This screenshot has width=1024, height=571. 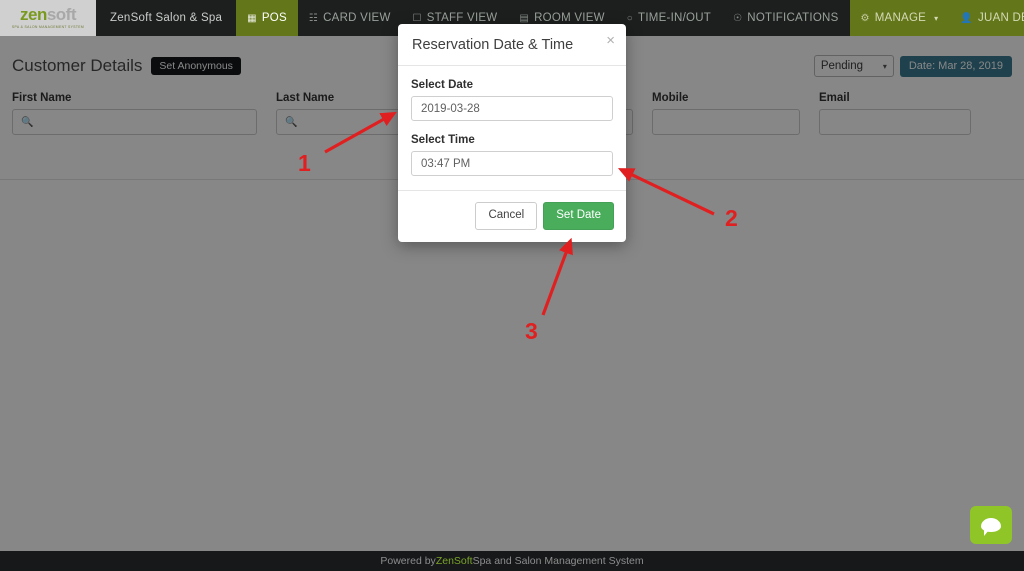 What do you see at coordinates (274, 18) in the screenshot?
I see `nav-item-pos-label: POS` at bounding box center [274, 18].